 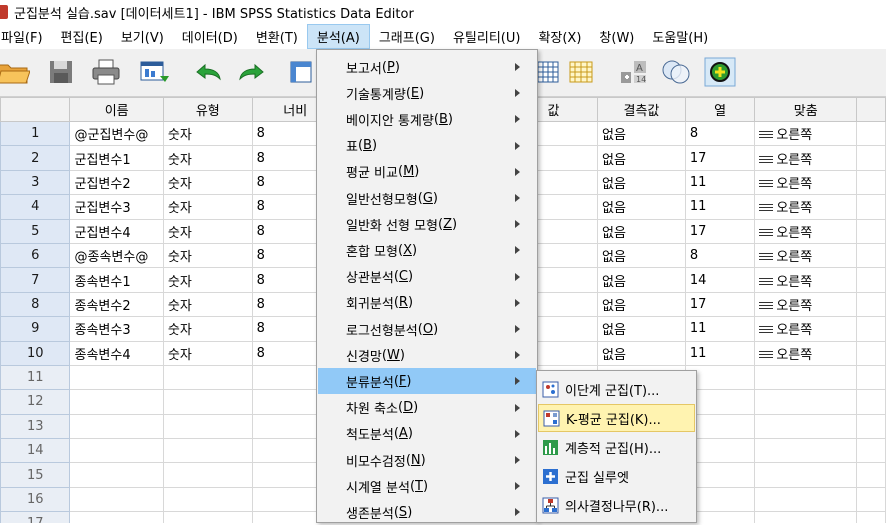 What do you see at coordinates (35, 207) in the screenshot?
I see `row-number: 4` at bounding box center [35, 207].